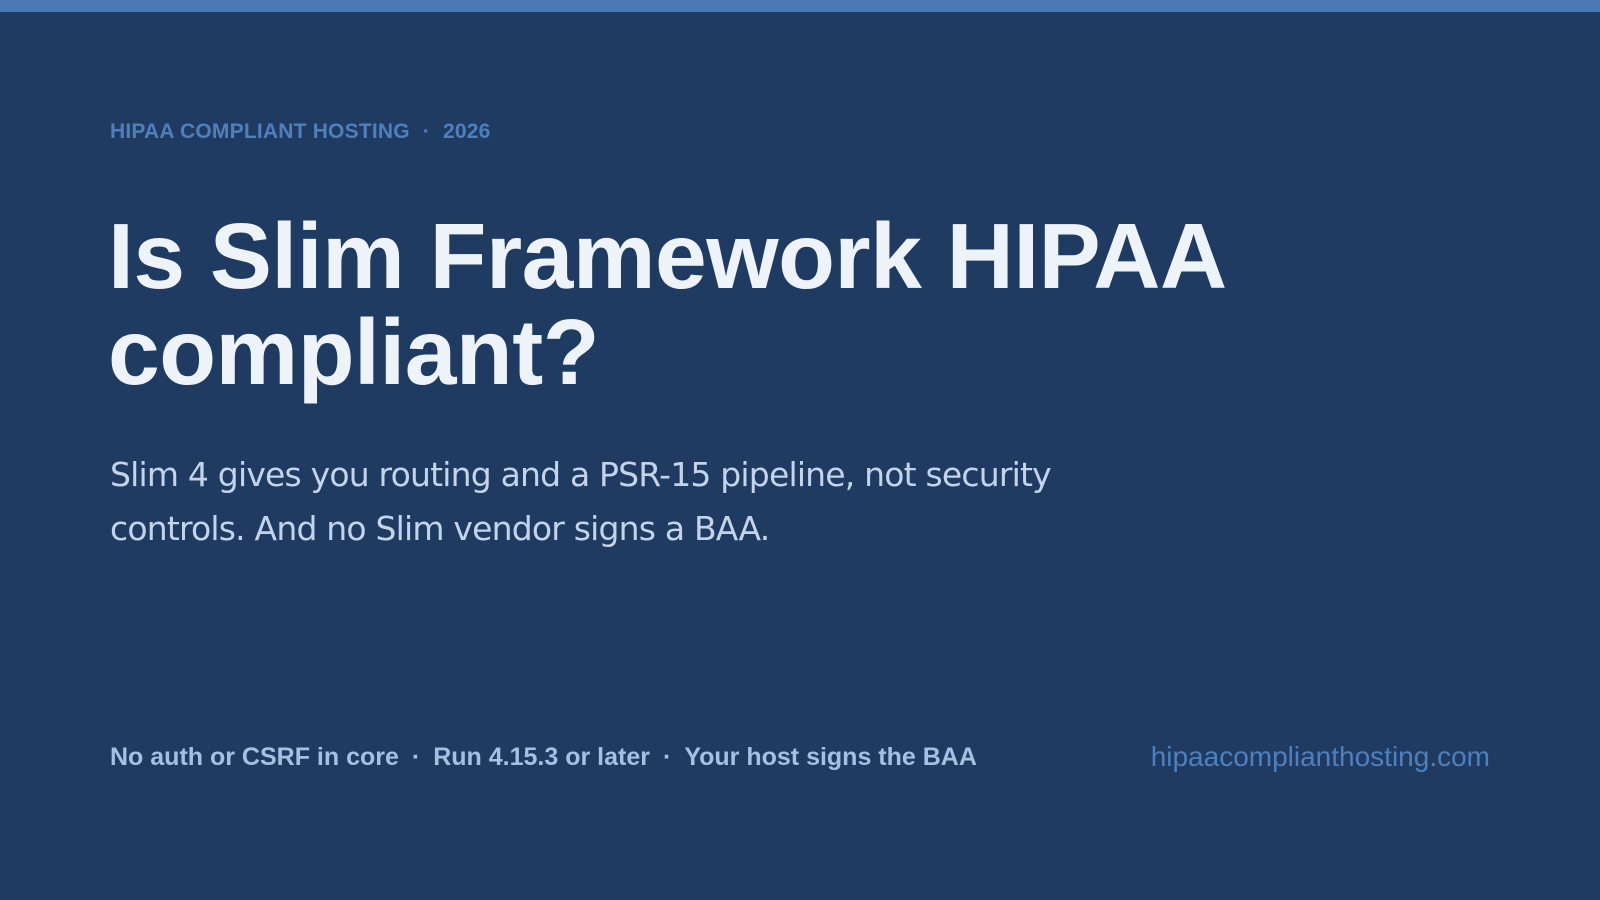  Describe the element at coordinates (800, 6) in the screenshot. I see `top-accent-bar` at that location.